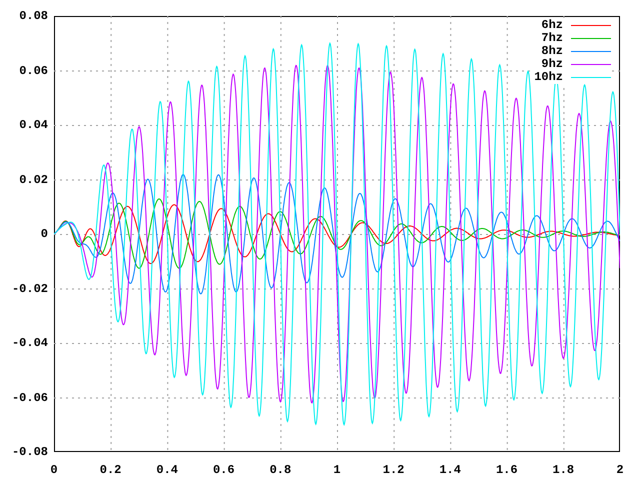 Image resolution: width=640 pixels, height=480 pixels. What do you see at coordinates (54, 470) in the screenshot?
I see `x-tick-label: 0` at bounding box center [54, 470].